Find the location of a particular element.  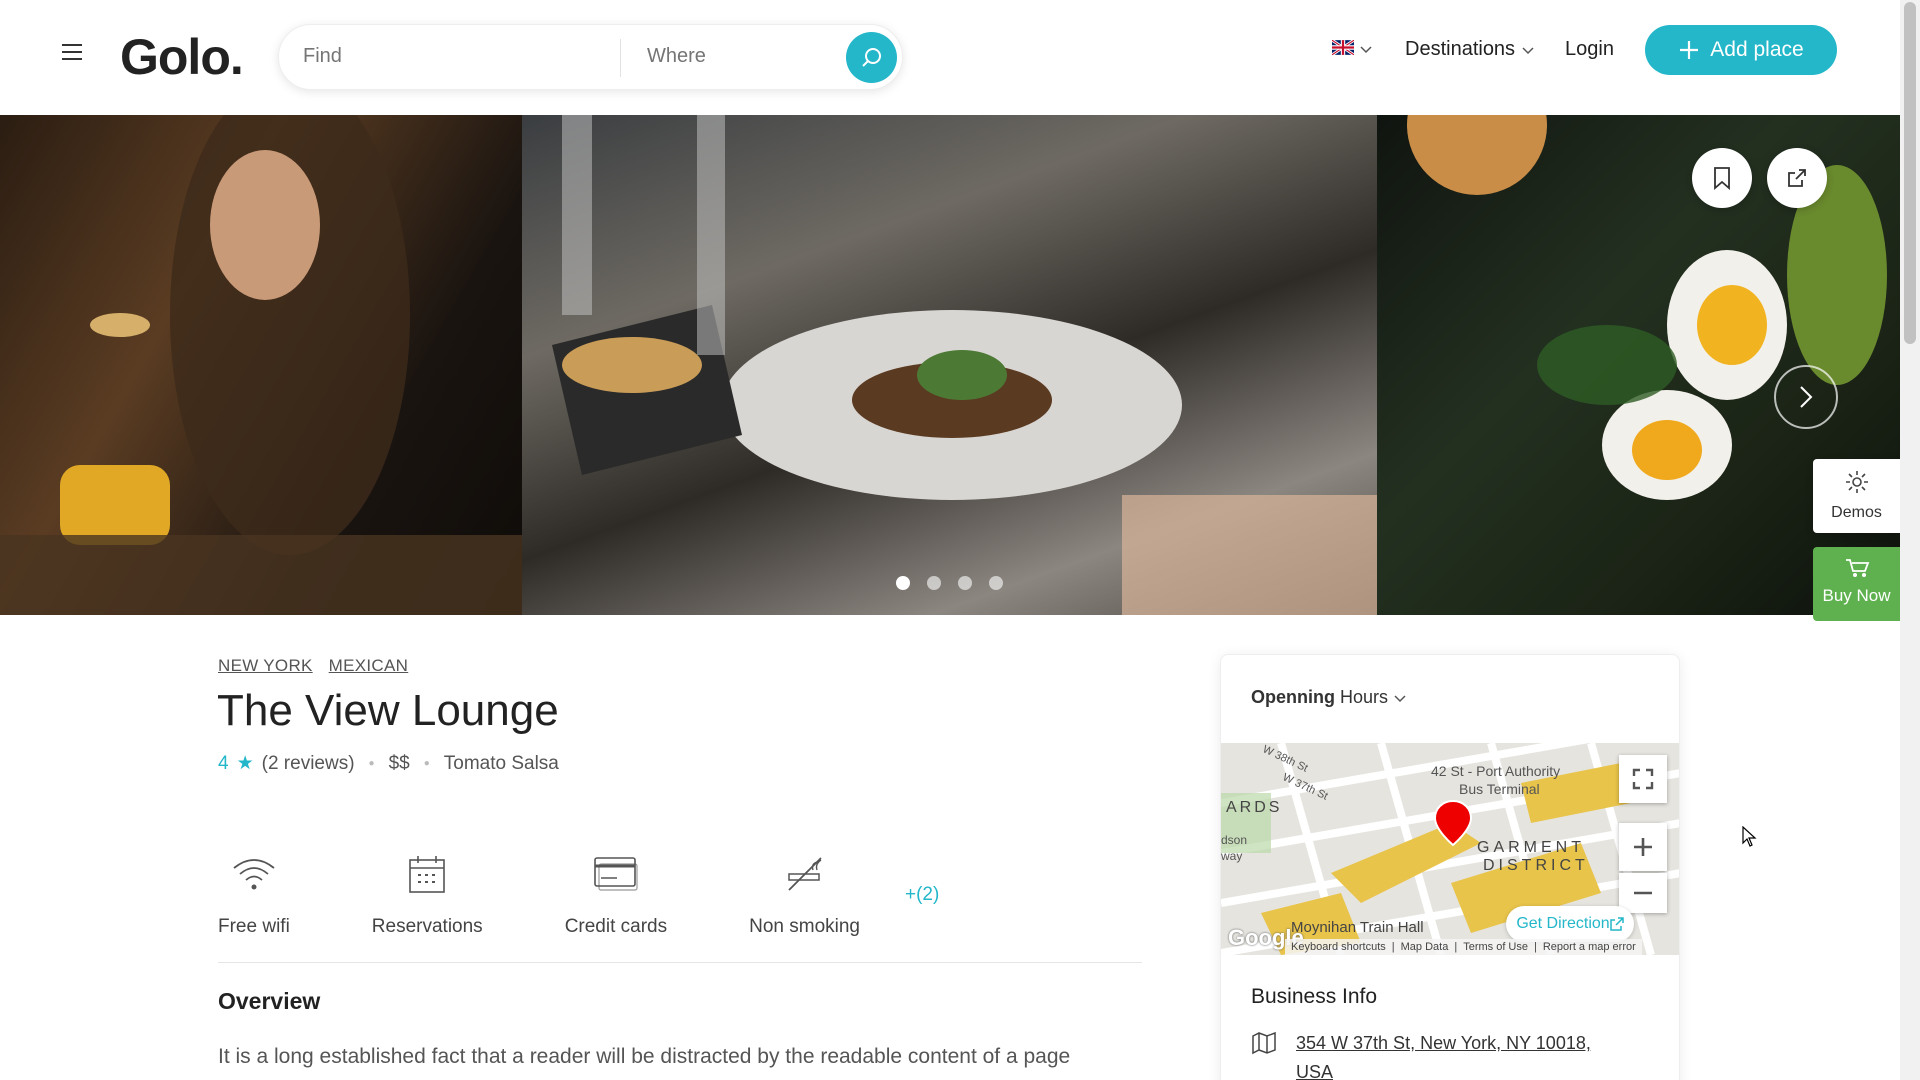

listing-tags: NEW YORK MEXICAN is located at coordinates (313, 666).